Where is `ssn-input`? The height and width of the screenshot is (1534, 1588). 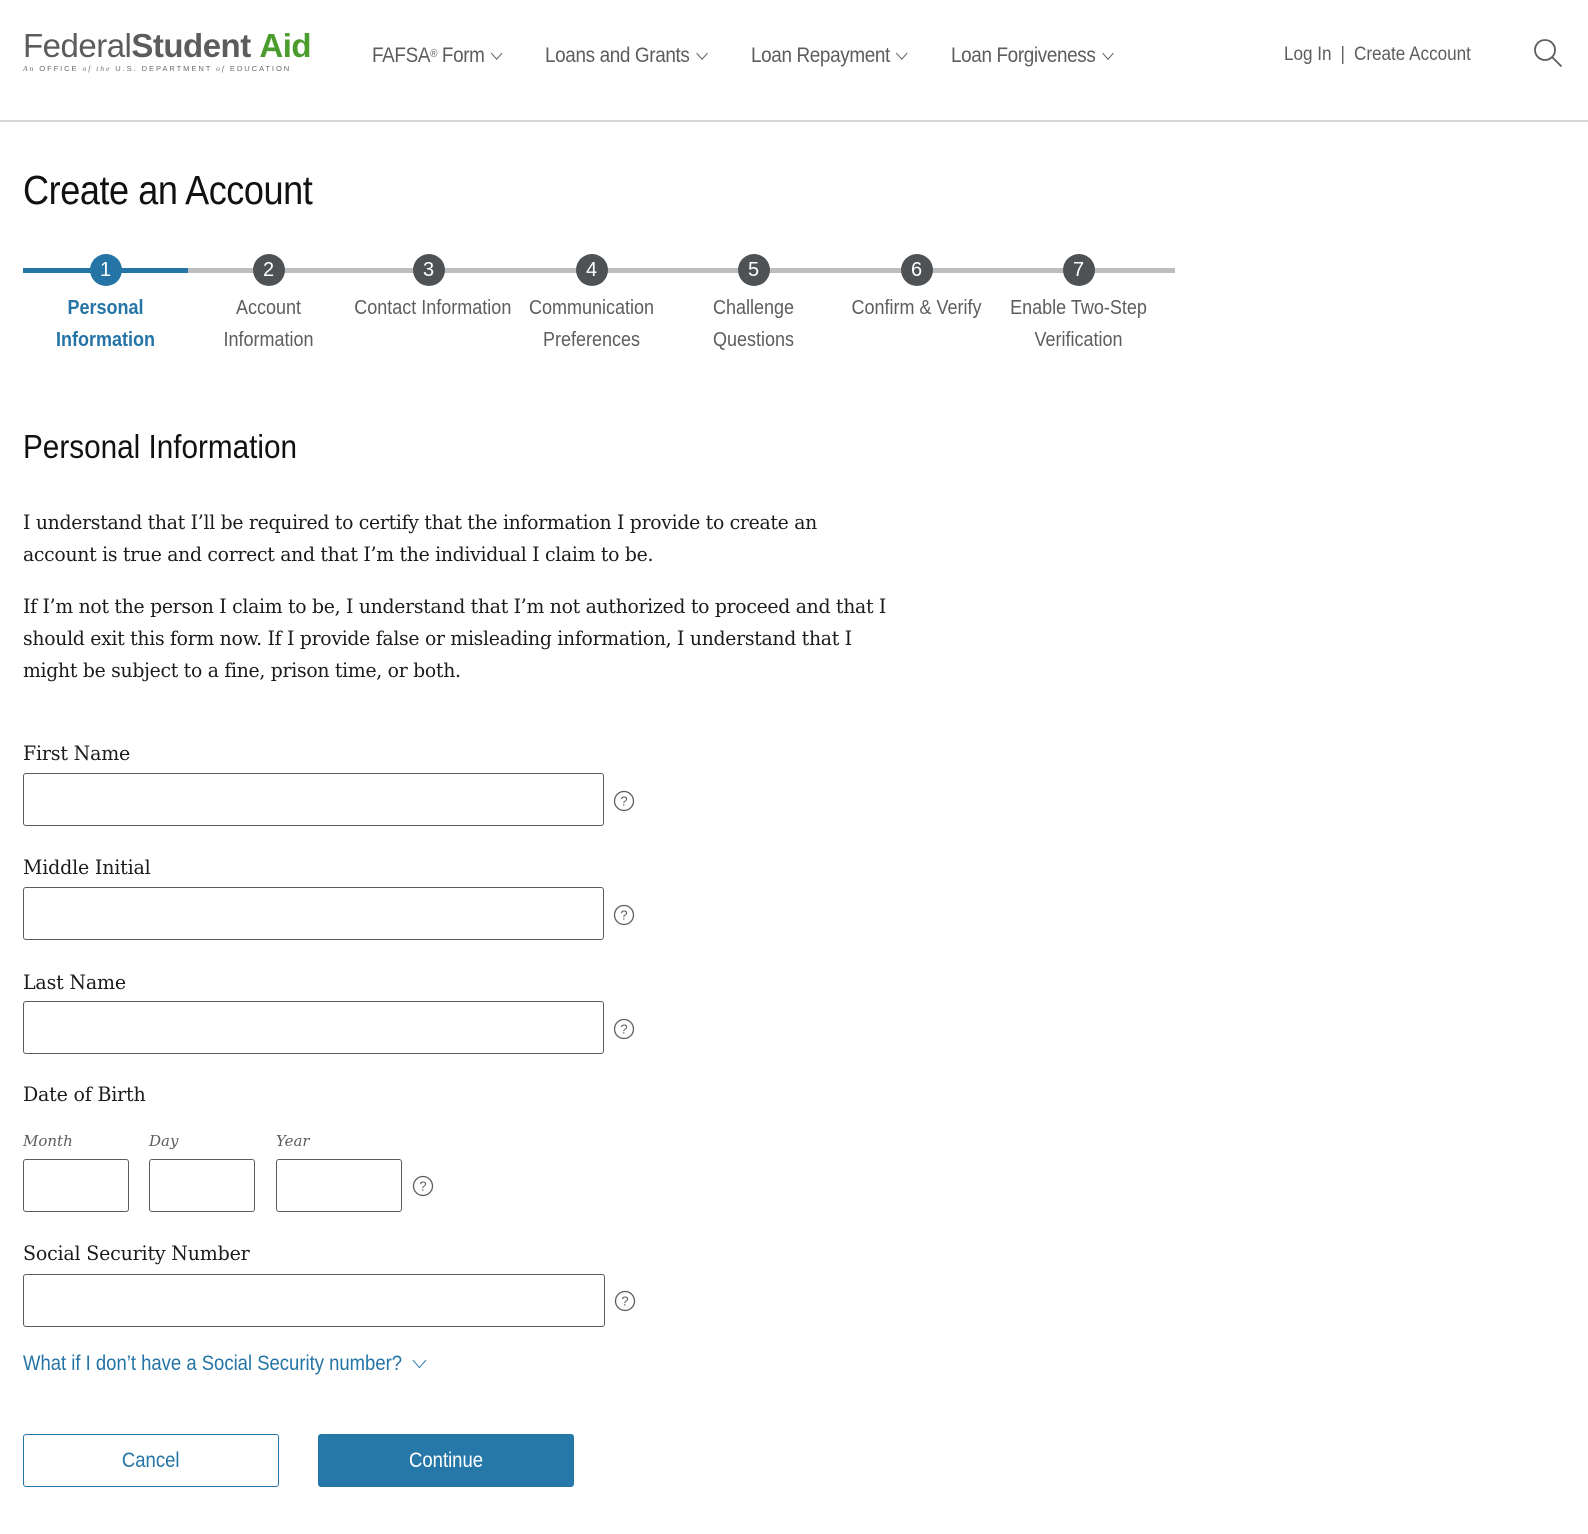
ssn-input is located at coordinates (314, 1300).